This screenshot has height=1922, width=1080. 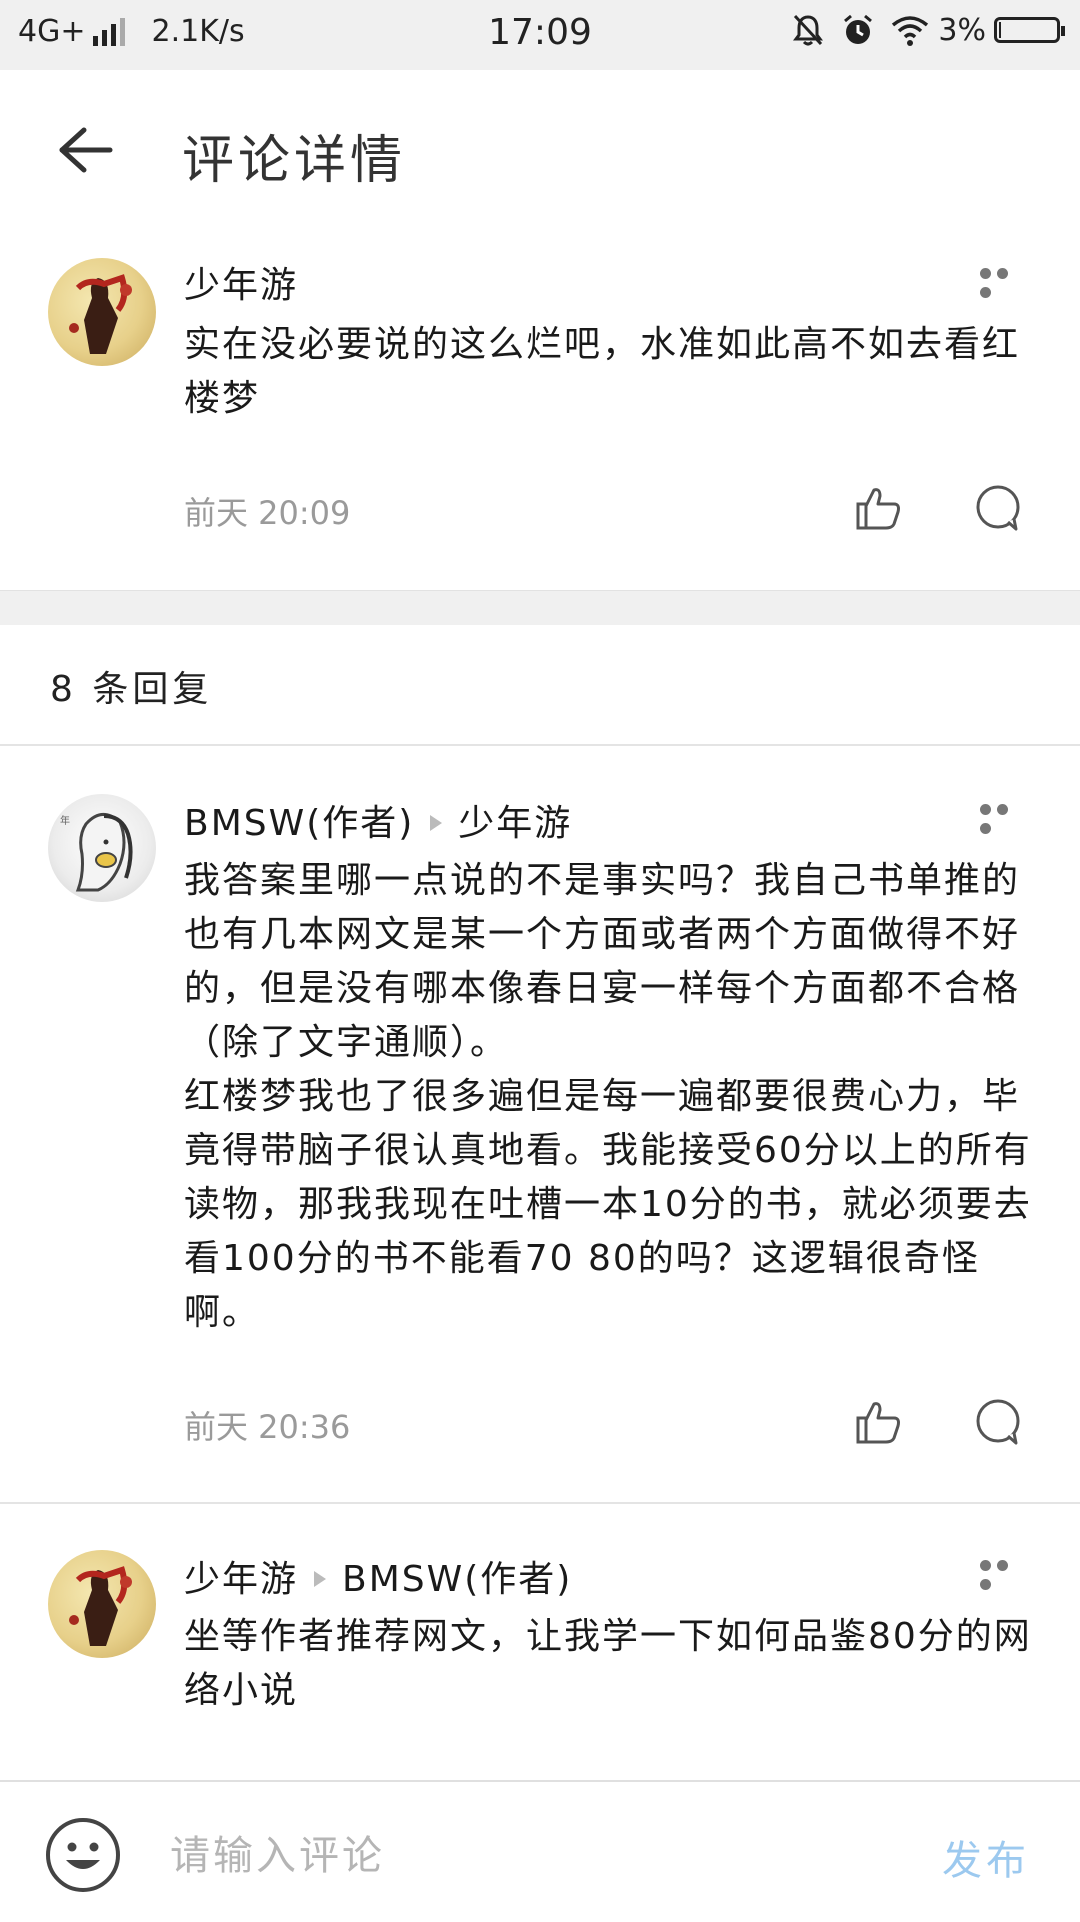 I want to click on battery-icon, so click(x=1029, y=30).